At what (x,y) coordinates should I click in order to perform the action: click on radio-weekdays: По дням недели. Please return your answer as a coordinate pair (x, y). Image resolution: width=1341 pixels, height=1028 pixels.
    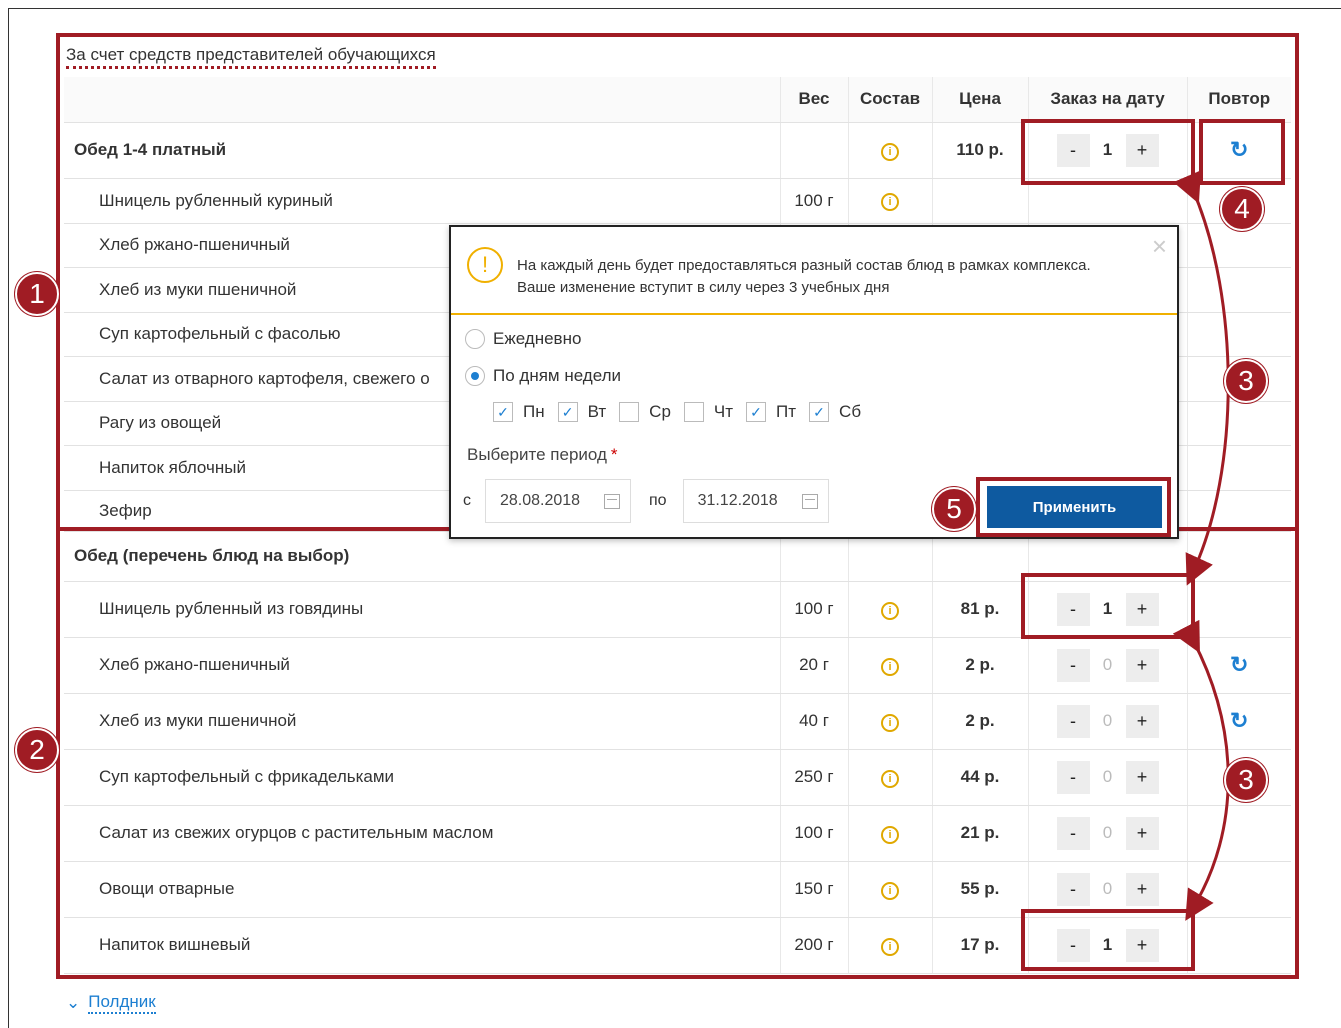
    Looking at the image, I should click on (543, 376).